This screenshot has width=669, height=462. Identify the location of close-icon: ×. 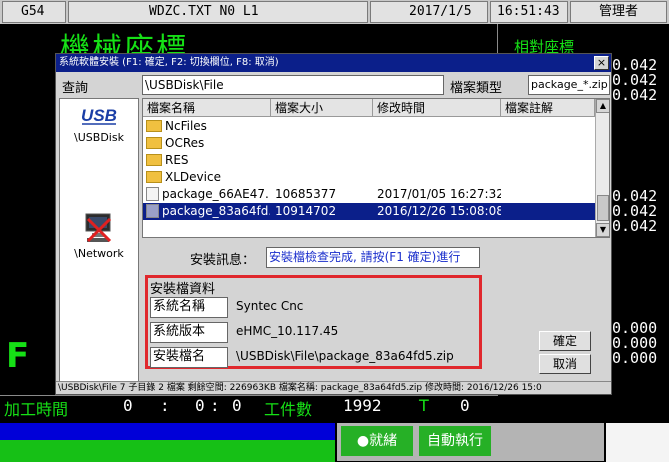
(601, 63).